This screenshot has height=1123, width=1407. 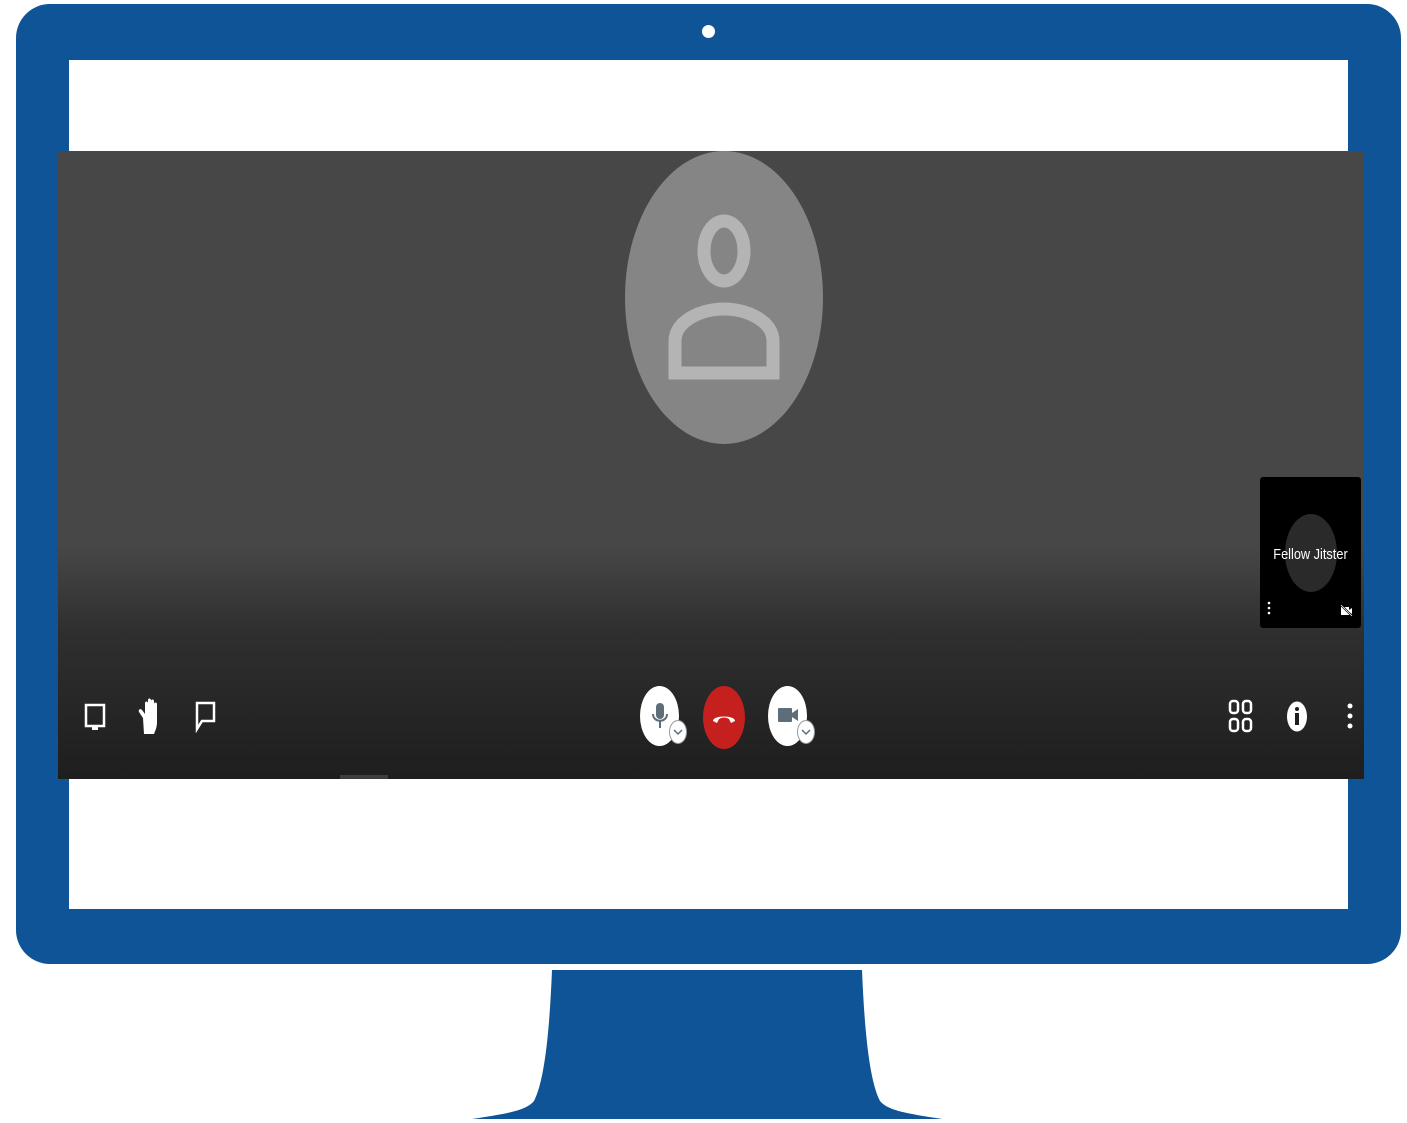 I want to click on camera-options-button, so click(x=806, y=732).